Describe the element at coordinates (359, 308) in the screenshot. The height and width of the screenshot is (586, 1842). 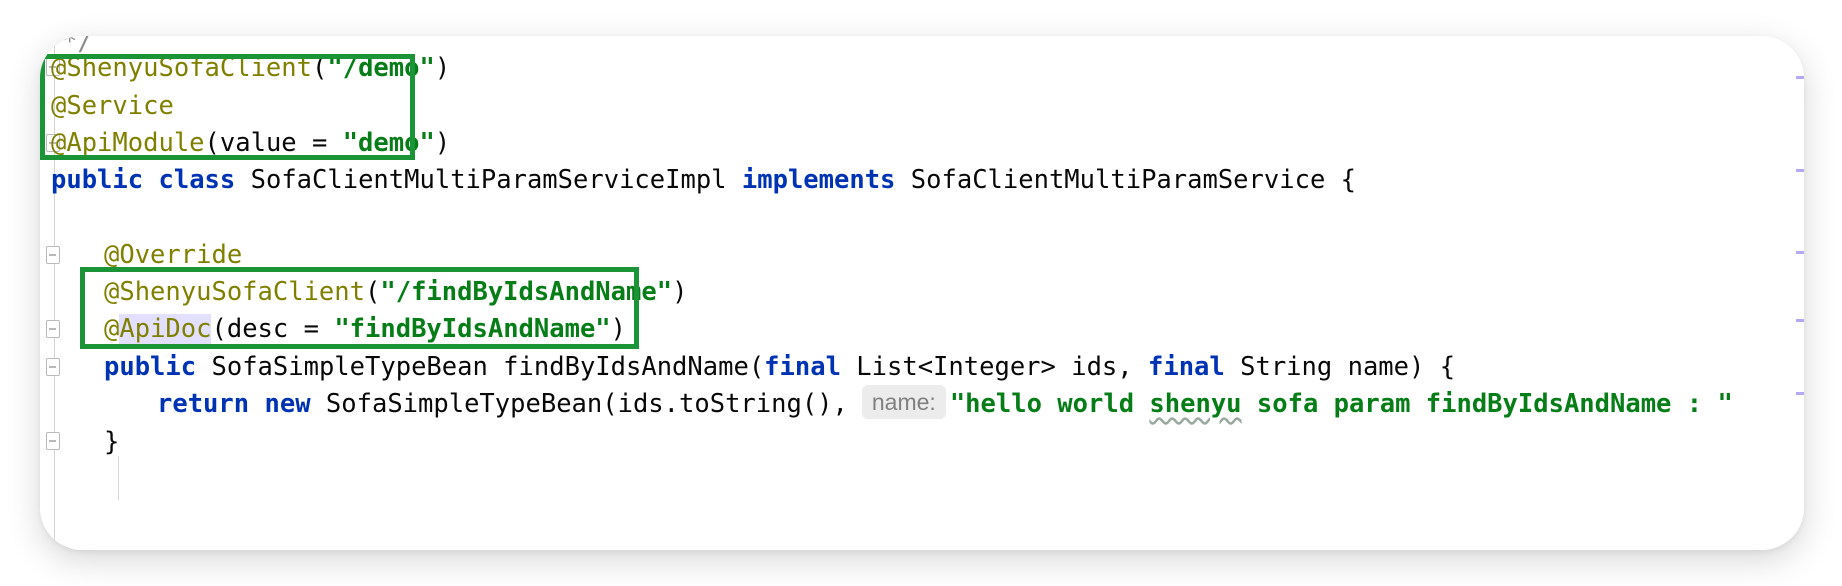
I see `highlight-box-method-annotations` at that location.